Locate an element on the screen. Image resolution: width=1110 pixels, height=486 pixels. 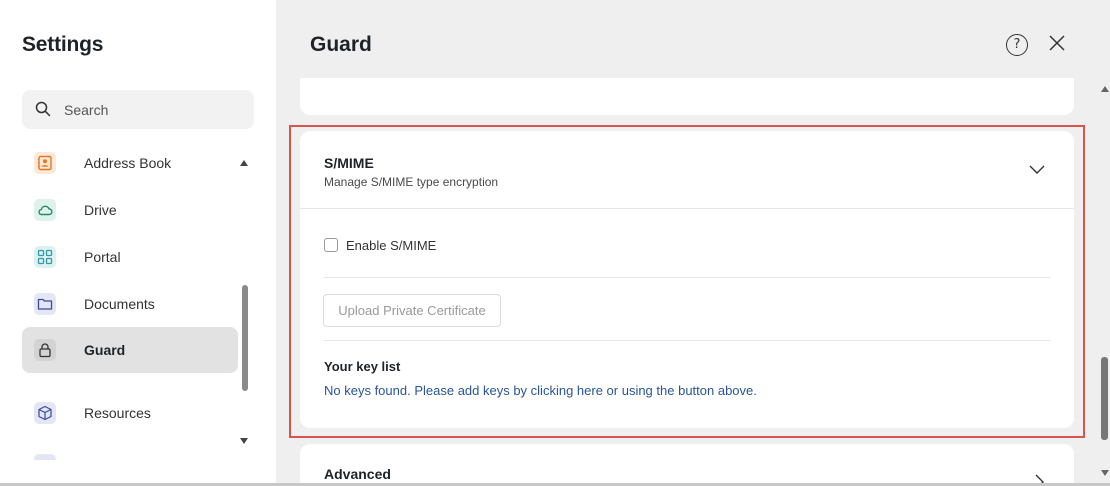
previous-section-card is located at coordinates (687, 96).